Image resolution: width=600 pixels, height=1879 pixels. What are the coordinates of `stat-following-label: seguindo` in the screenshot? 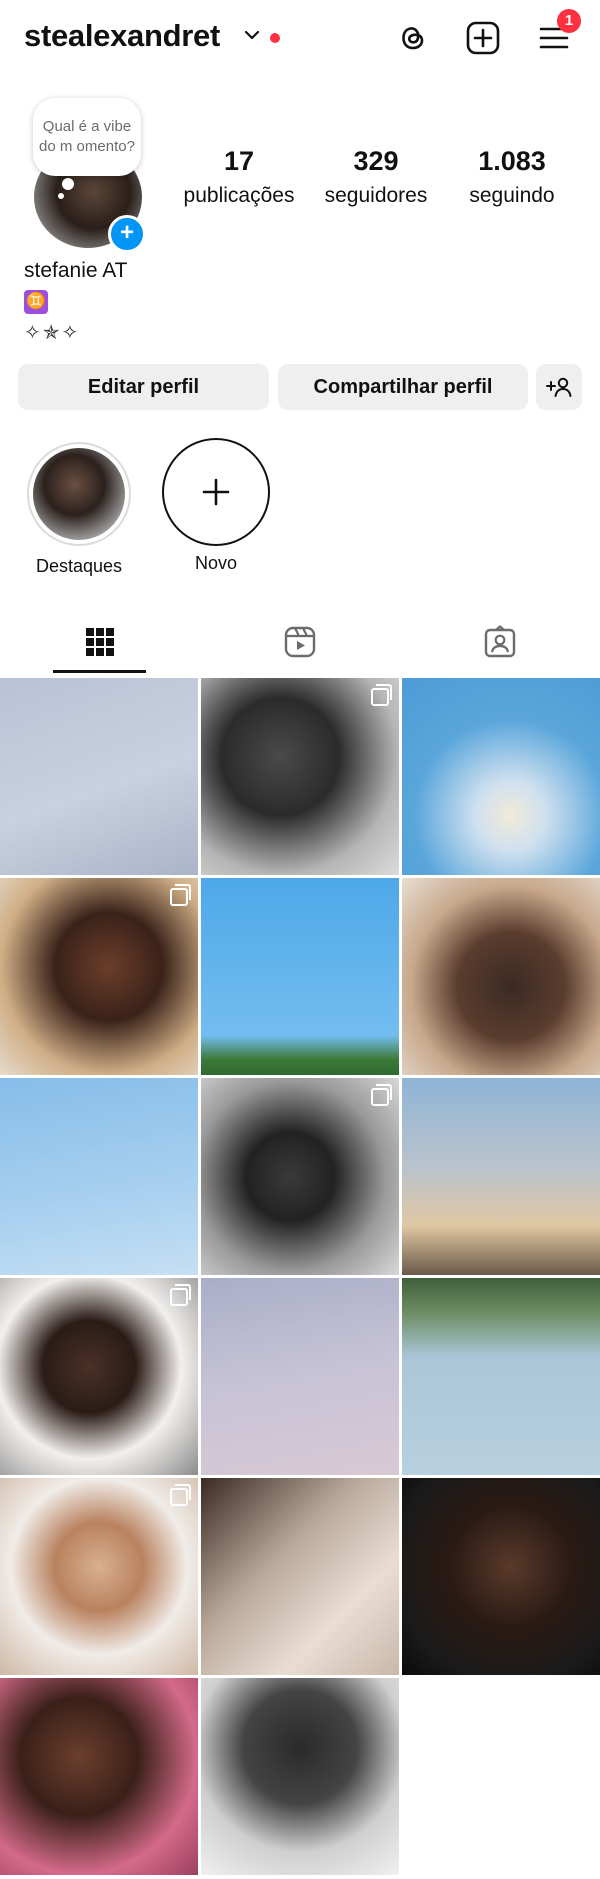 It's located at (512, 195).